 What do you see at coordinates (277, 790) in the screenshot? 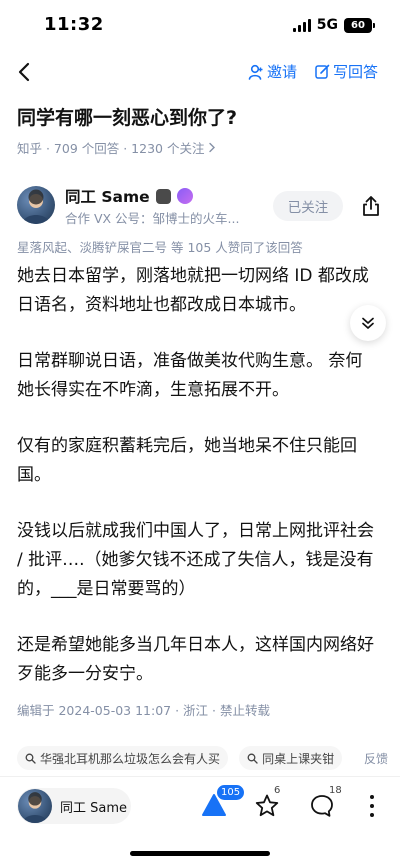
I see `favorite-count: 6` at bounding box center [277, 790].